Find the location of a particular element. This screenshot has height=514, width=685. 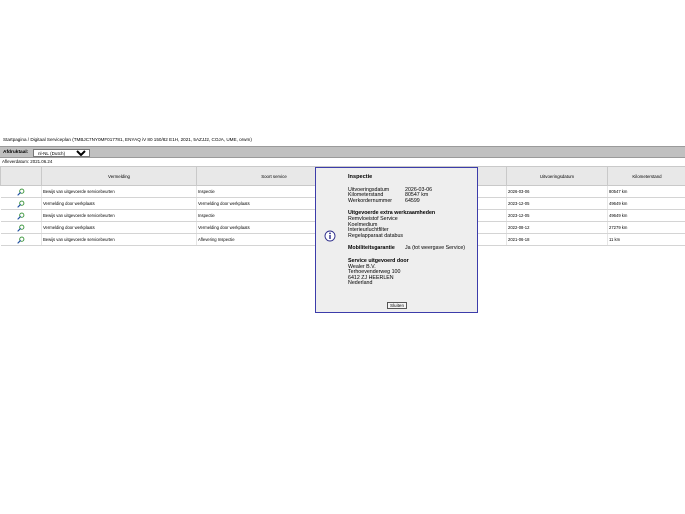

popup-field-row: Werkordernummer 64599 is located at coordinates (411, 201).